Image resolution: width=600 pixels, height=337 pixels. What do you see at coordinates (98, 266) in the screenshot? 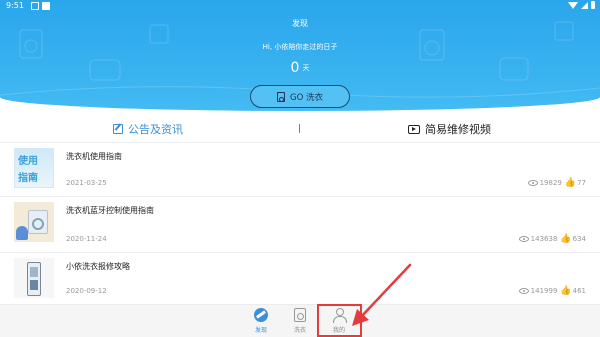
I see `article-title: 小依洗衣报修攻略` at bounding box center [98, 266].